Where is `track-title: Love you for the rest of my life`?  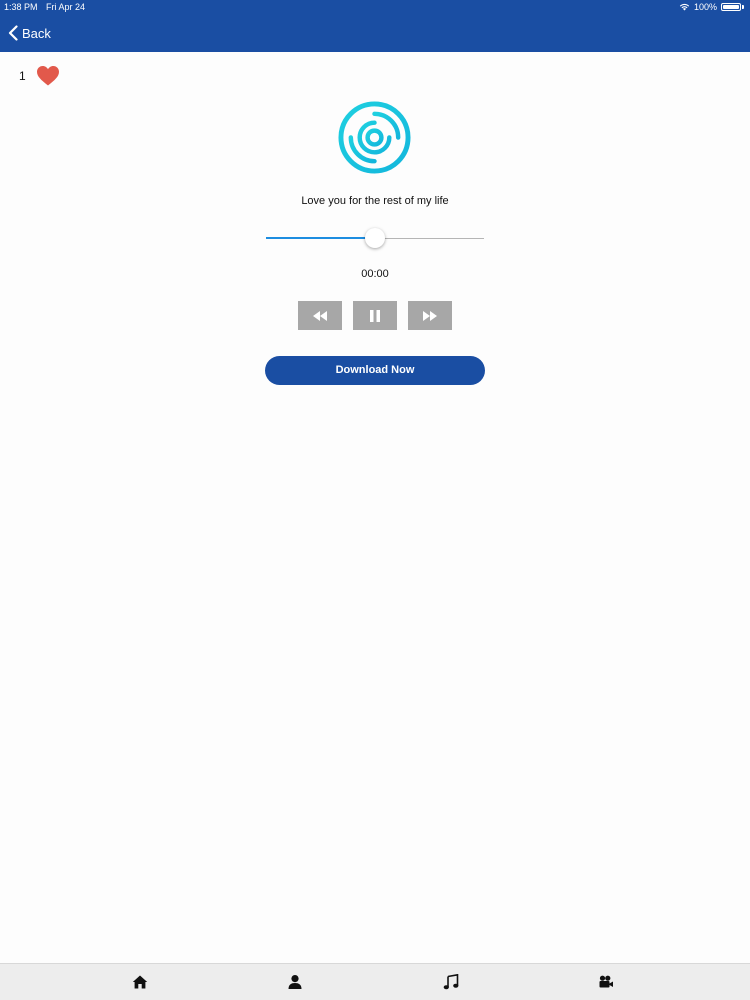
track-title: Love you for the rest of my life is located at coordinates (375, 201).